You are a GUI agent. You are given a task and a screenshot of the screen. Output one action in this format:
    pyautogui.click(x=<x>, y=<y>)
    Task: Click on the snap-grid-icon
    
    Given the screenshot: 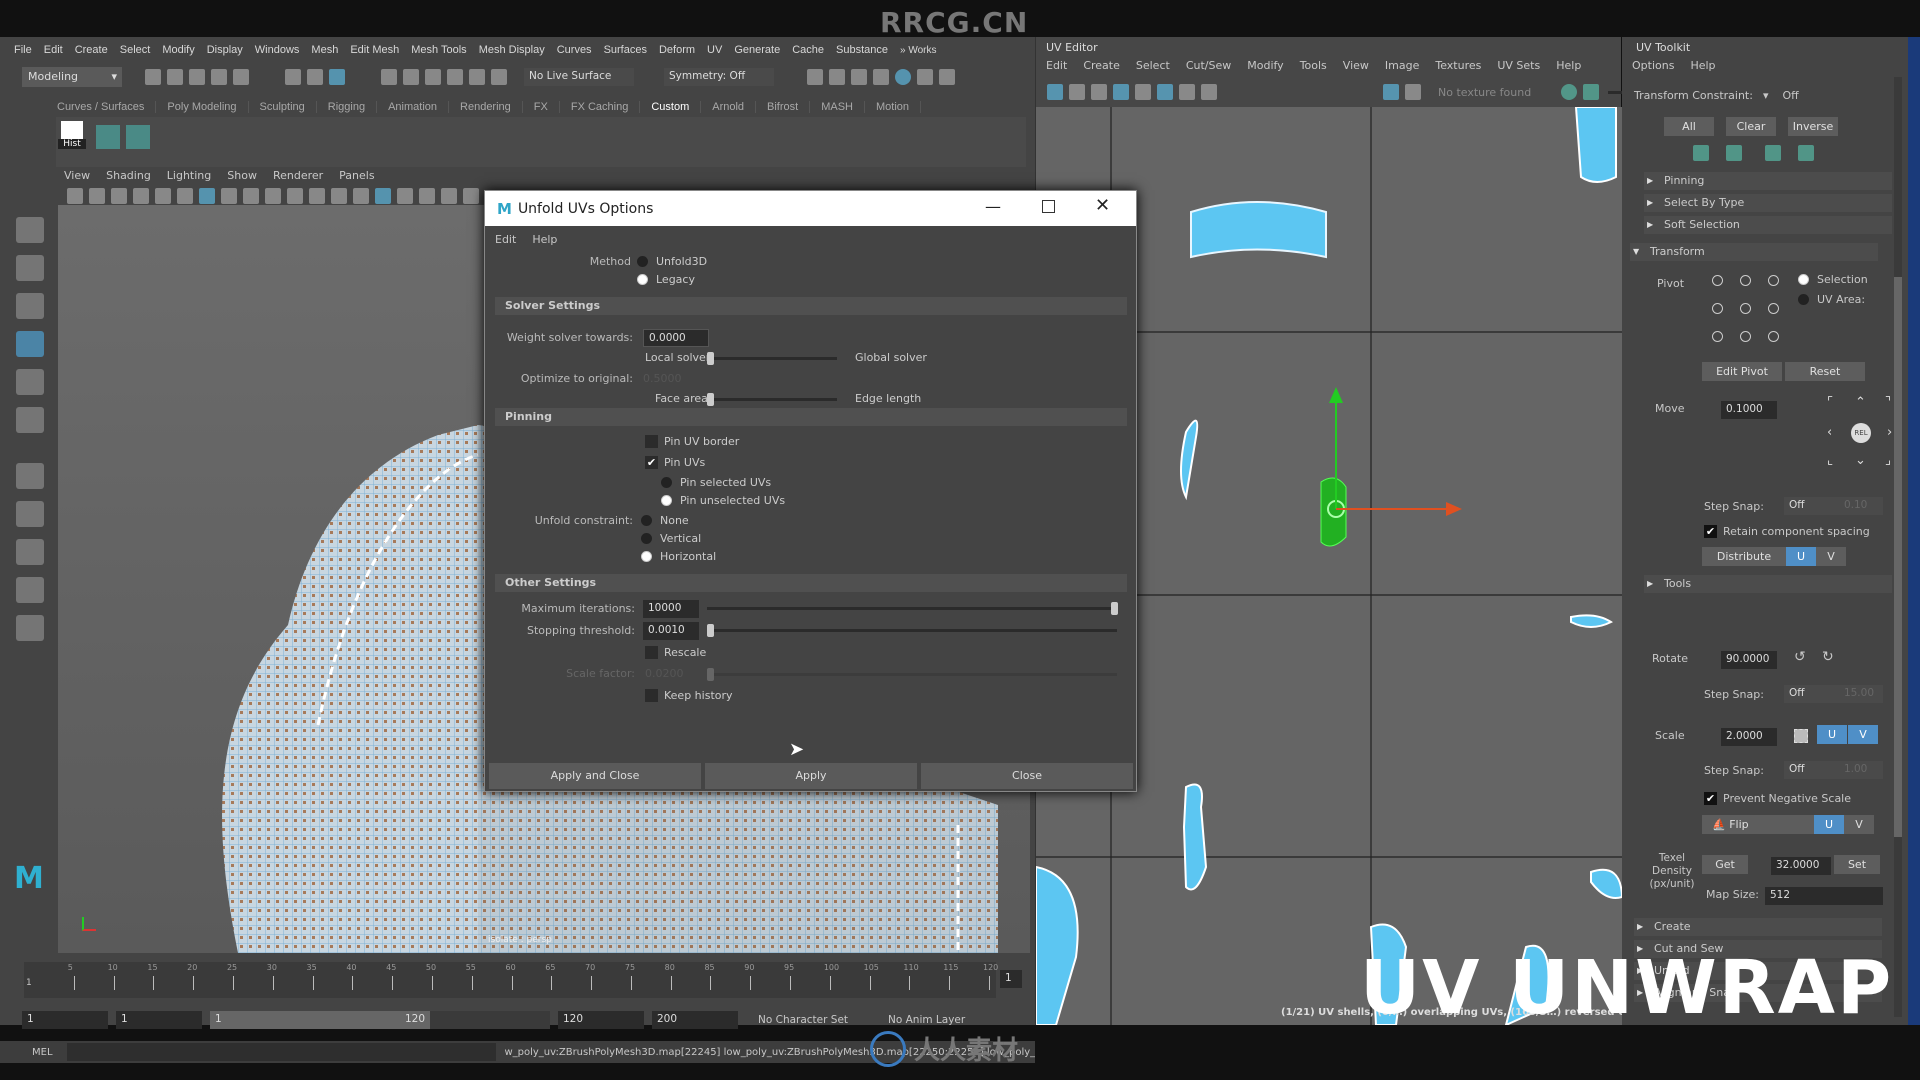 What is the action you would take?
    pyautogui.click(x=389, y=77)
    